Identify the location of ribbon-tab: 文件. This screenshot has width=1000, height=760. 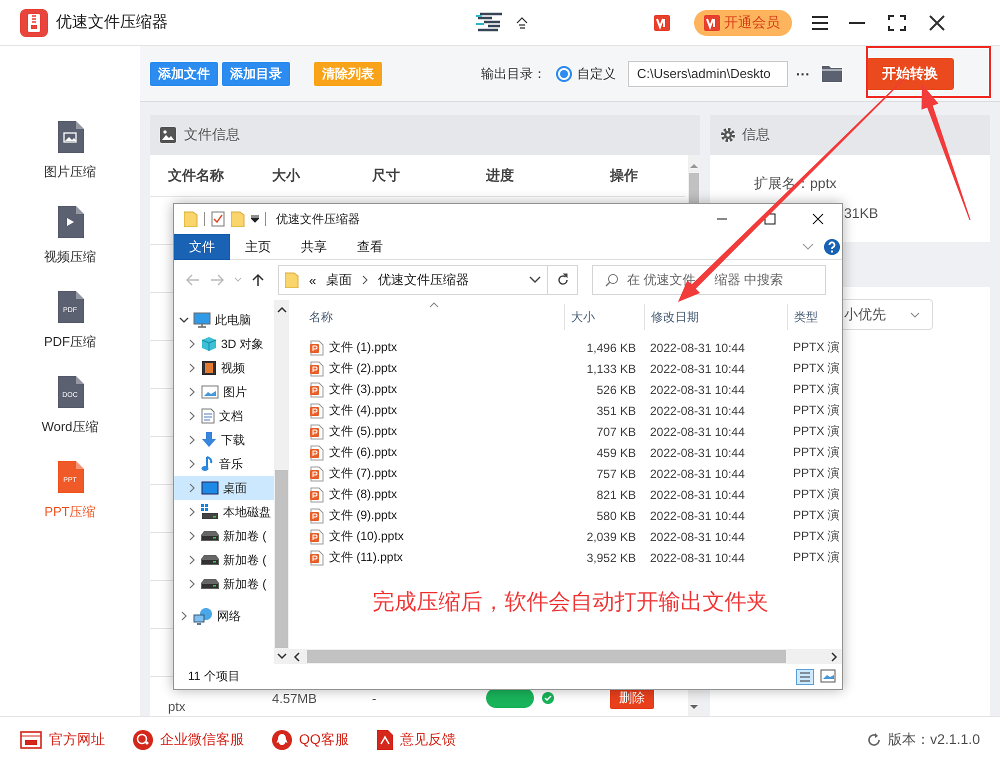
(202, 247).